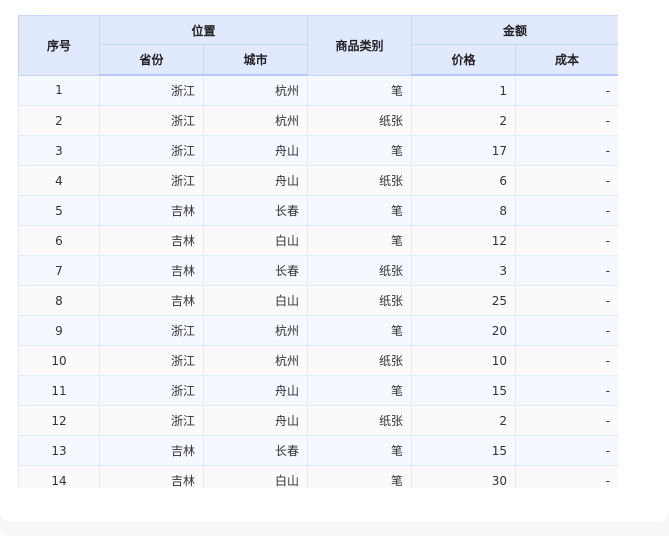 This screenshot has width=669, height=536. Describe the element at coordinates (59, 180) in the screenshot. I see `cell-index: 4` at that location.